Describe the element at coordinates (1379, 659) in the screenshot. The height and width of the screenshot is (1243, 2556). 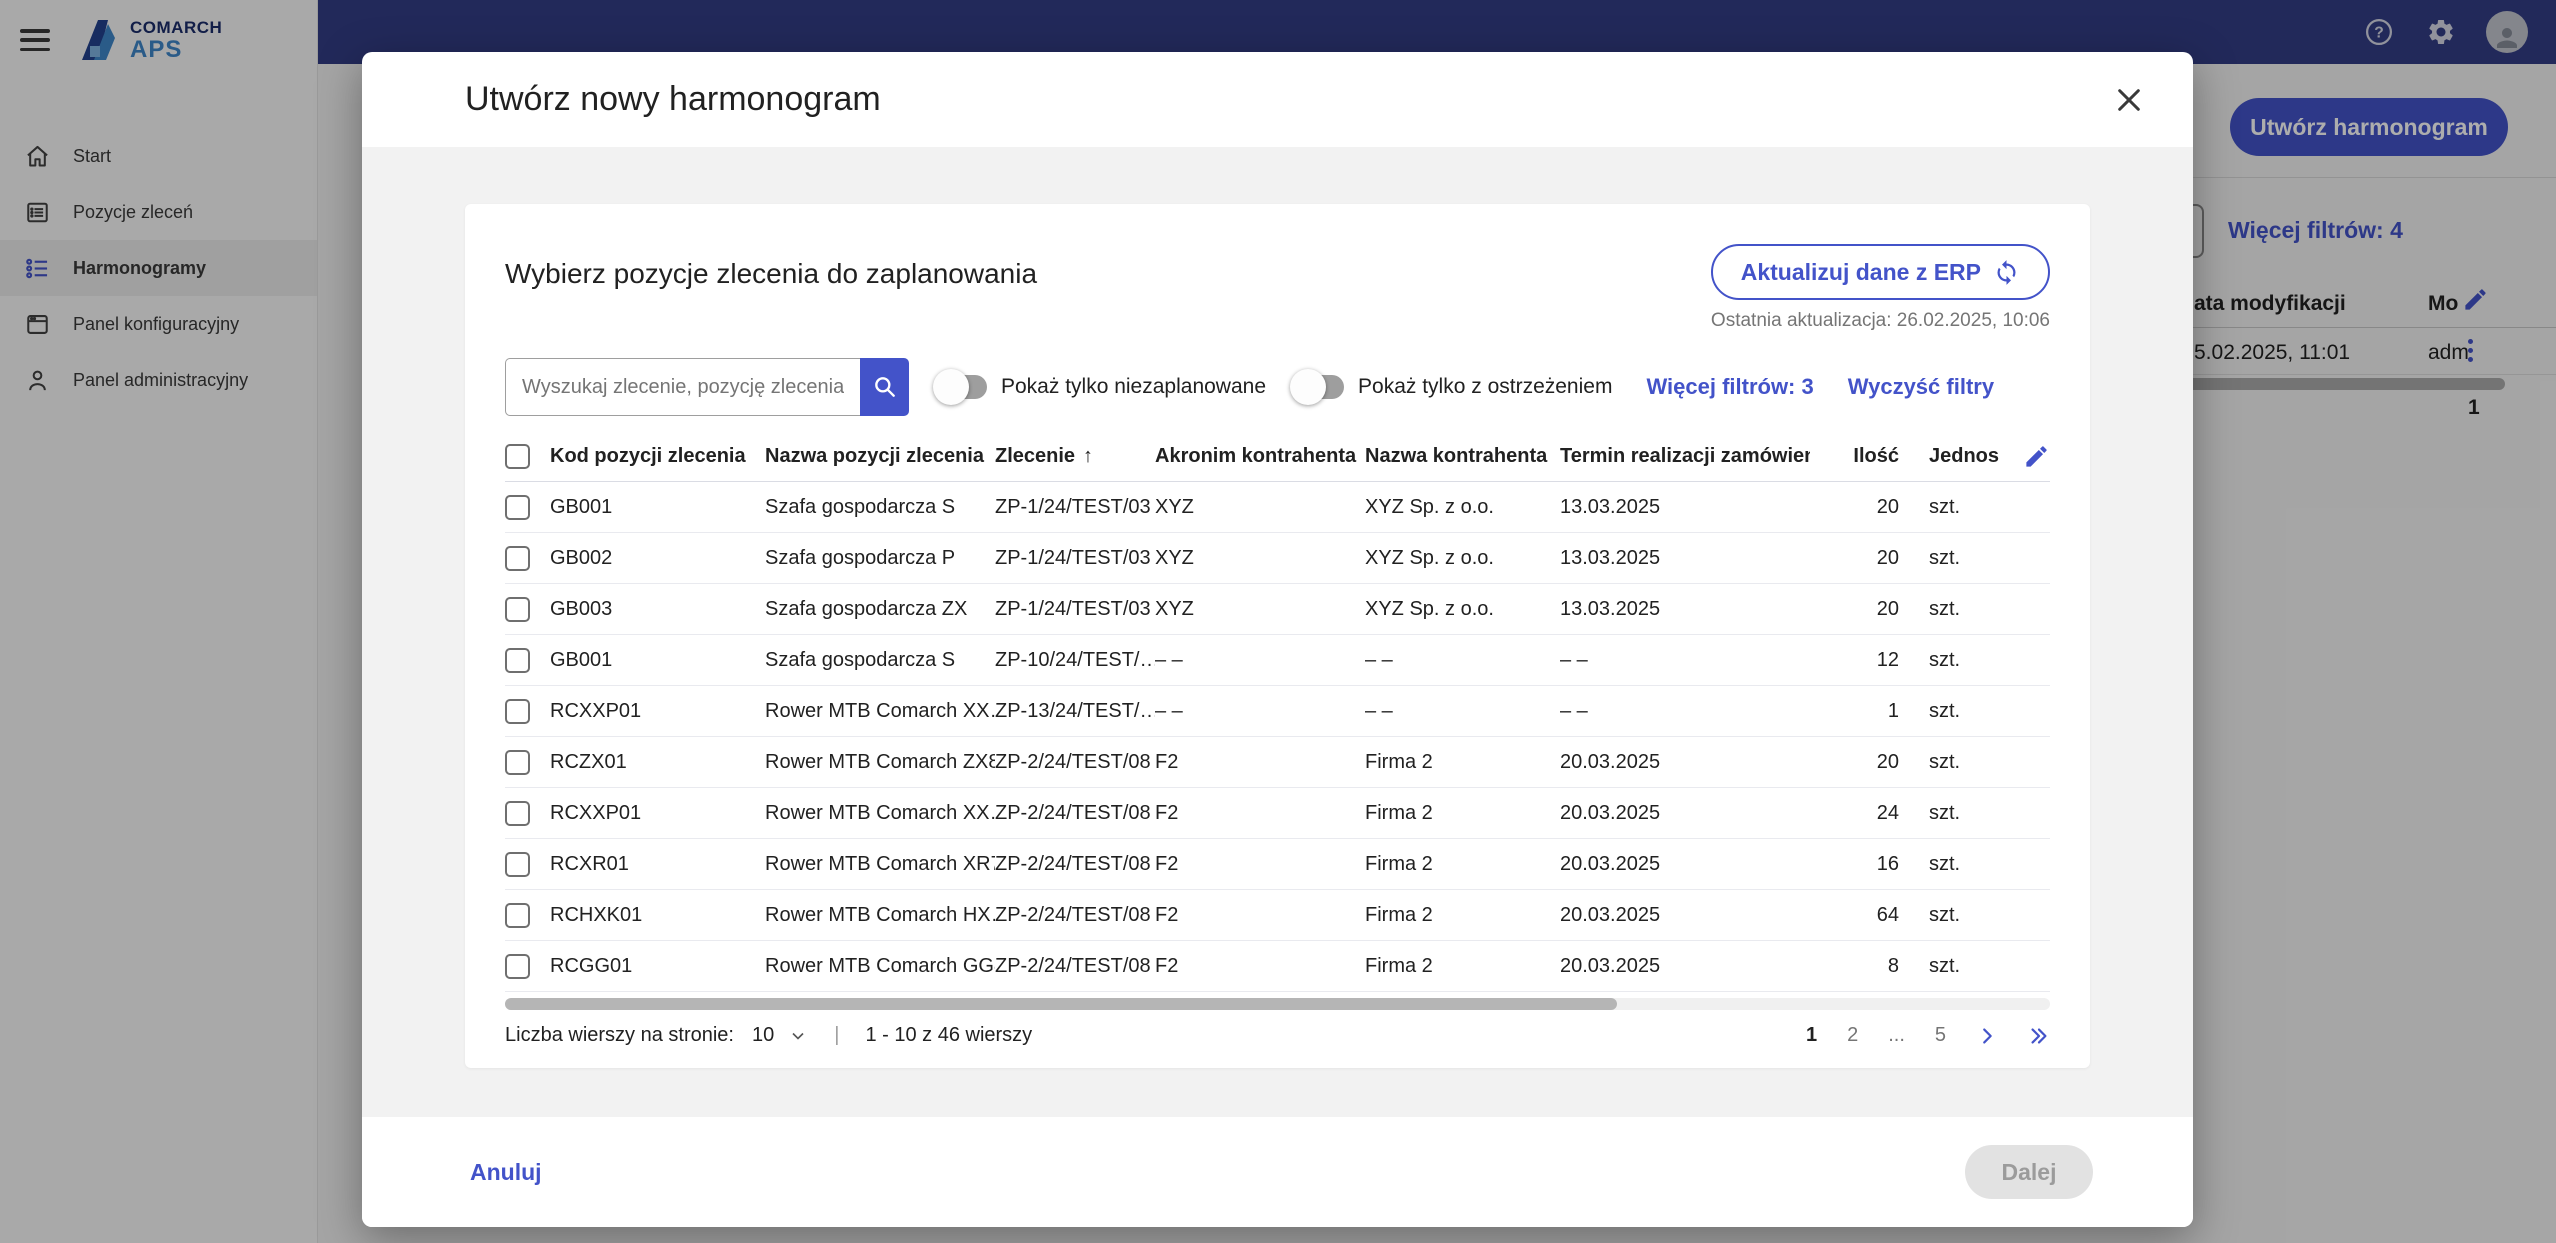
I see `cell-contractor: – –` at that location.